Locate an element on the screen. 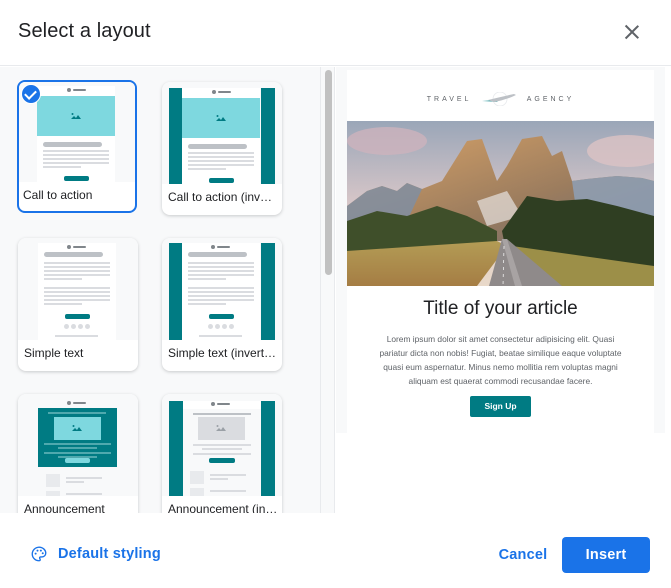 The width and height of the screenshot is (671, 588). layout-list-scrollbar is located at coordinates (328, 290).